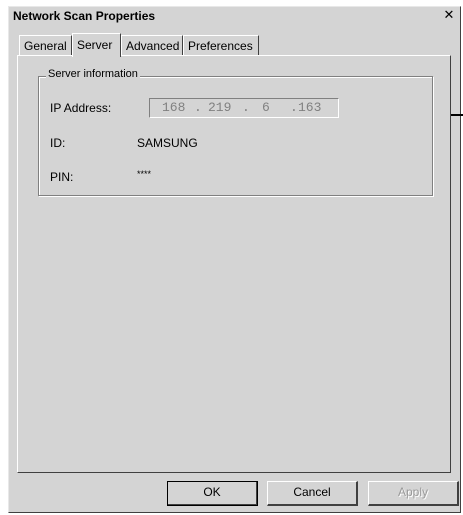 The image size is (463, 515). What do you see at coordinates (93, 74) in the screenshot?
I see `group-title: Server information` at bounding box center [93, 74].